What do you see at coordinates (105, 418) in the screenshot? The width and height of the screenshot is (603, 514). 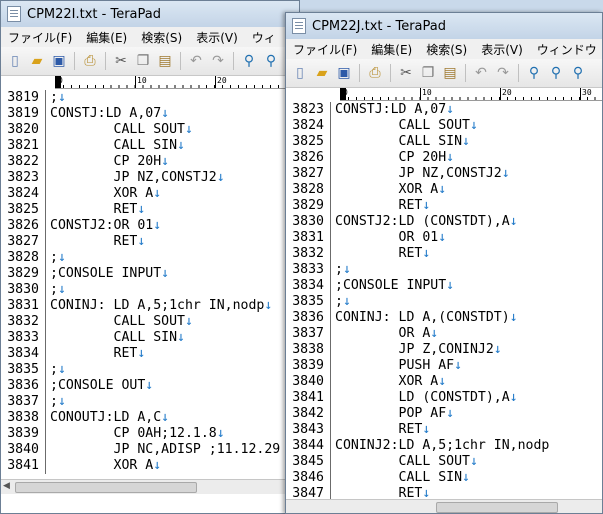 I see `line-text: CONOUTJ:LD A,C` at bounding box center [105, 418].